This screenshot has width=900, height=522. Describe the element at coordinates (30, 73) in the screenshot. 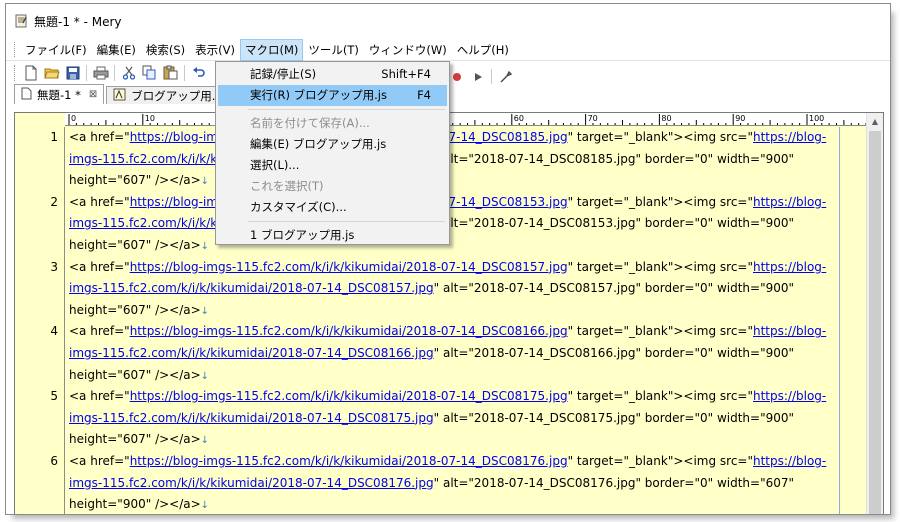

I see `new-file-icon` at that location.